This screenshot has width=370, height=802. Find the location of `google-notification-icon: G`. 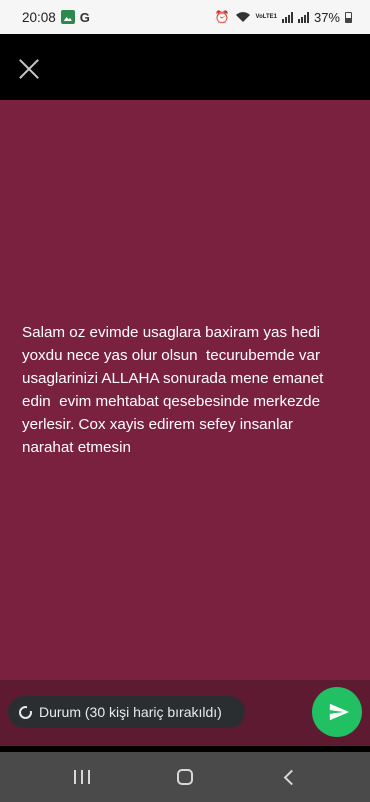

google-notification-icon: G is located at coordinates (84, 17).